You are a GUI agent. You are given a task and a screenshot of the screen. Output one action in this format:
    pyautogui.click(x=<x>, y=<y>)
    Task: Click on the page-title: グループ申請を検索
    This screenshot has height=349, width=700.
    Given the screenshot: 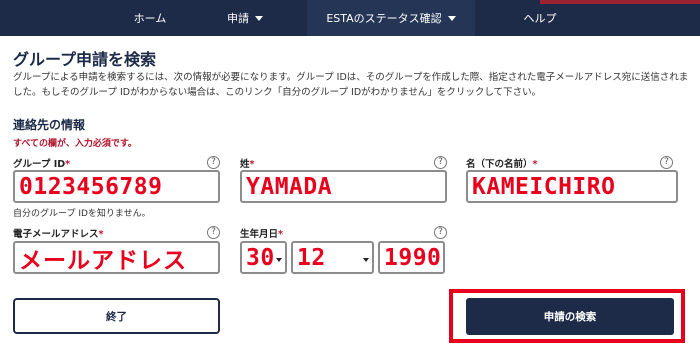 What is the action you would take?
    pyautogui.click(x=85, y=59)
    